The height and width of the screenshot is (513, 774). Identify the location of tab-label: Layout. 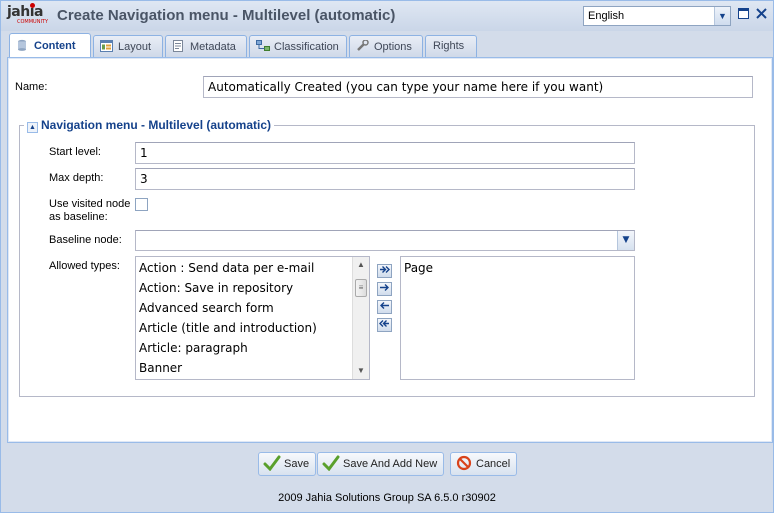
(135, 47).